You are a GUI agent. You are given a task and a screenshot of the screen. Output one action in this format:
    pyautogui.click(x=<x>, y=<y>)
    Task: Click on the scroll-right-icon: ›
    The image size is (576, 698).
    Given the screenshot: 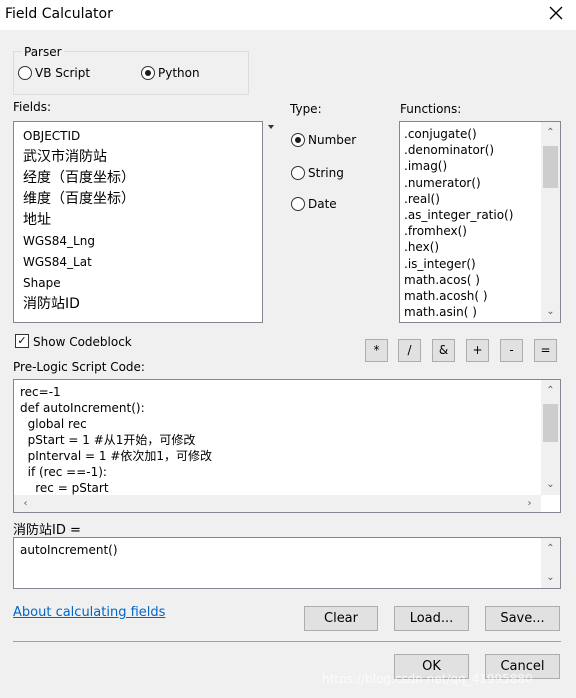 What is the action you would take?
    pyautogui.click(x=529, y=503)
    